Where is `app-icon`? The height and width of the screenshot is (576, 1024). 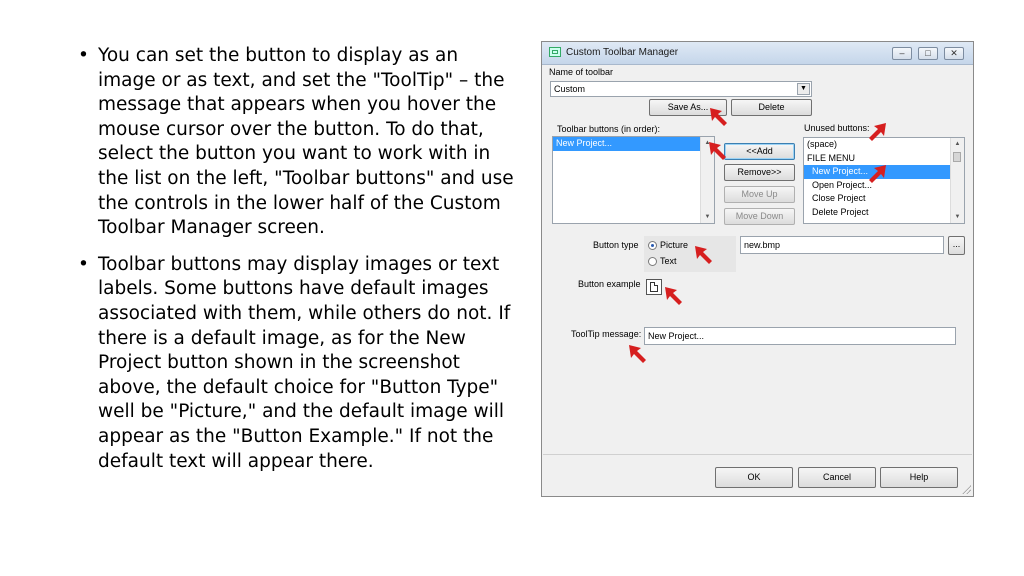 app-icon is located at coordinates (555, 52).